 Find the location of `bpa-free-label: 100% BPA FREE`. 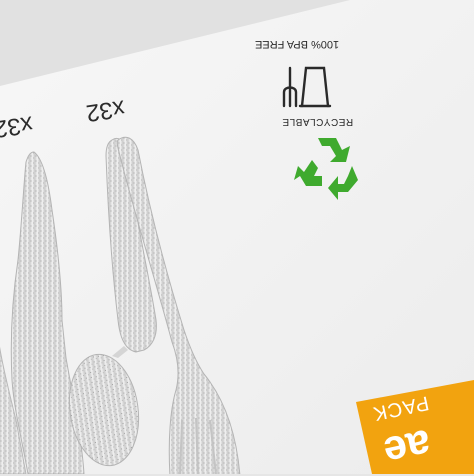

bpa-free-label: 100% BPA FREE is located at coordinates (297, 44).